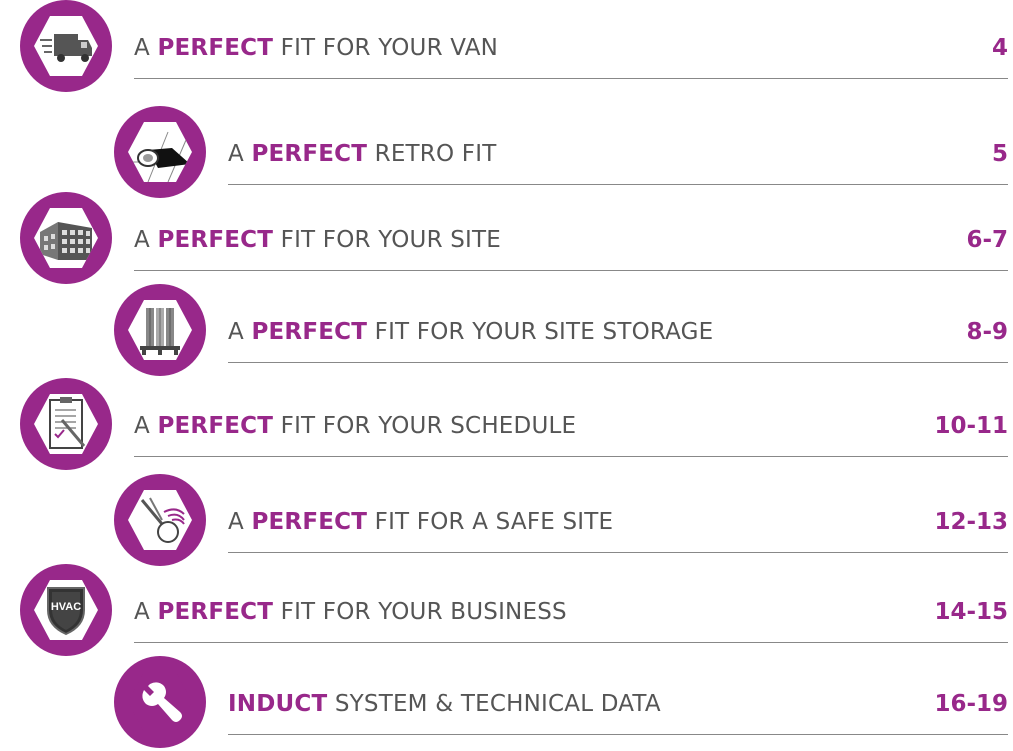 Image resolution: width=1013 pixels, height=751 pixels. What do you see at coordinates (160, 520) in the screenshot?
I see `safety-icon` at bounding box center [160, 520].